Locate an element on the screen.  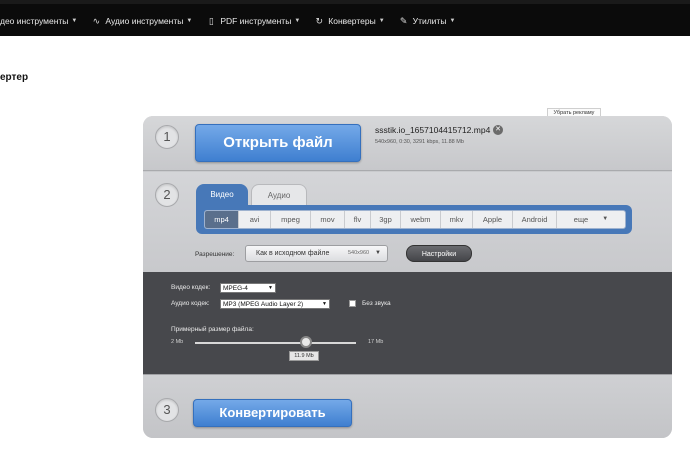
audio-codec-select: MP3 (MPEG Audio Layer 2) ▼ is located at coordinates (275, 304).